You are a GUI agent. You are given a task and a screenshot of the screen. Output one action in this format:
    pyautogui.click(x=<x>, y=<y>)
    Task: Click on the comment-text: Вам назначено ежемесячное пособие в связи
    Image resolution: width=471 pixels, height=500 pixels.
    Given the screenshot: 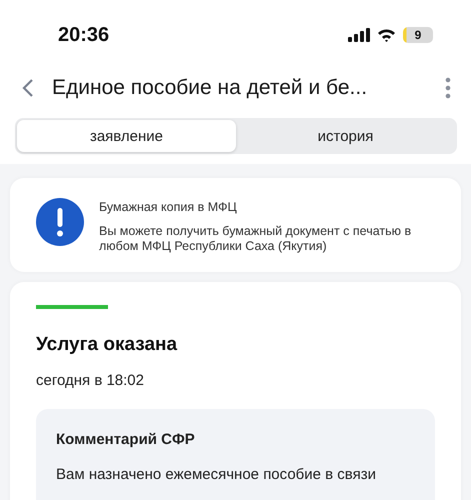 What is the action you would take?
    pyautogui.click(x=216, y=474)
    